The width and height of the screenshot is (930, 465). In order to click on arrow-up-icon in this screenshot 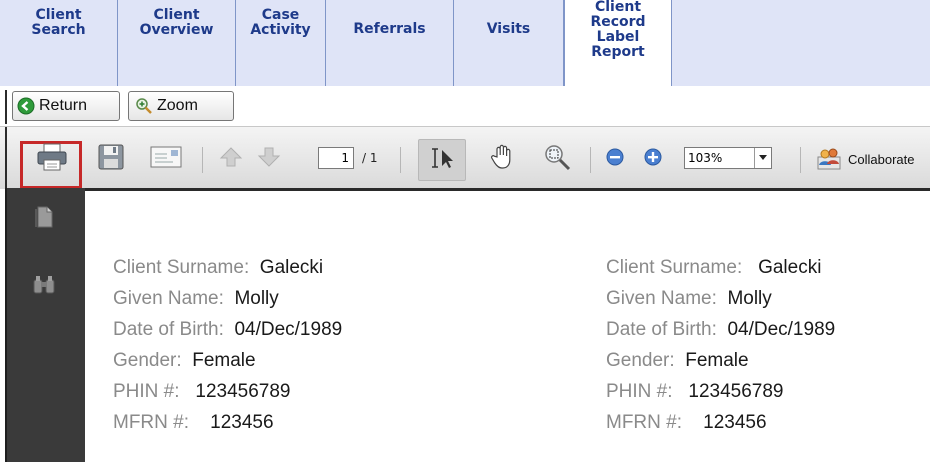, I will do `click(231, 159)`.